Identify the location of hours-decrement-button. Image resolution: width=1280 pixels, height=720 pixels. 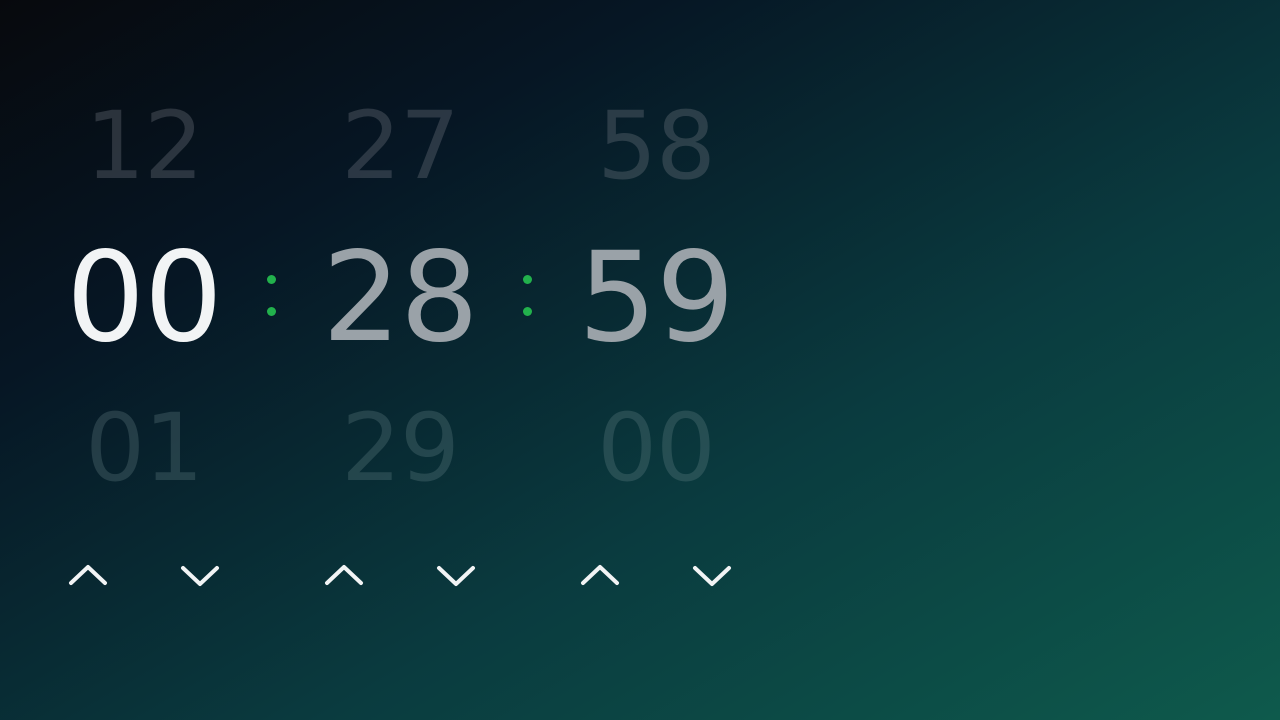
(200, 576).